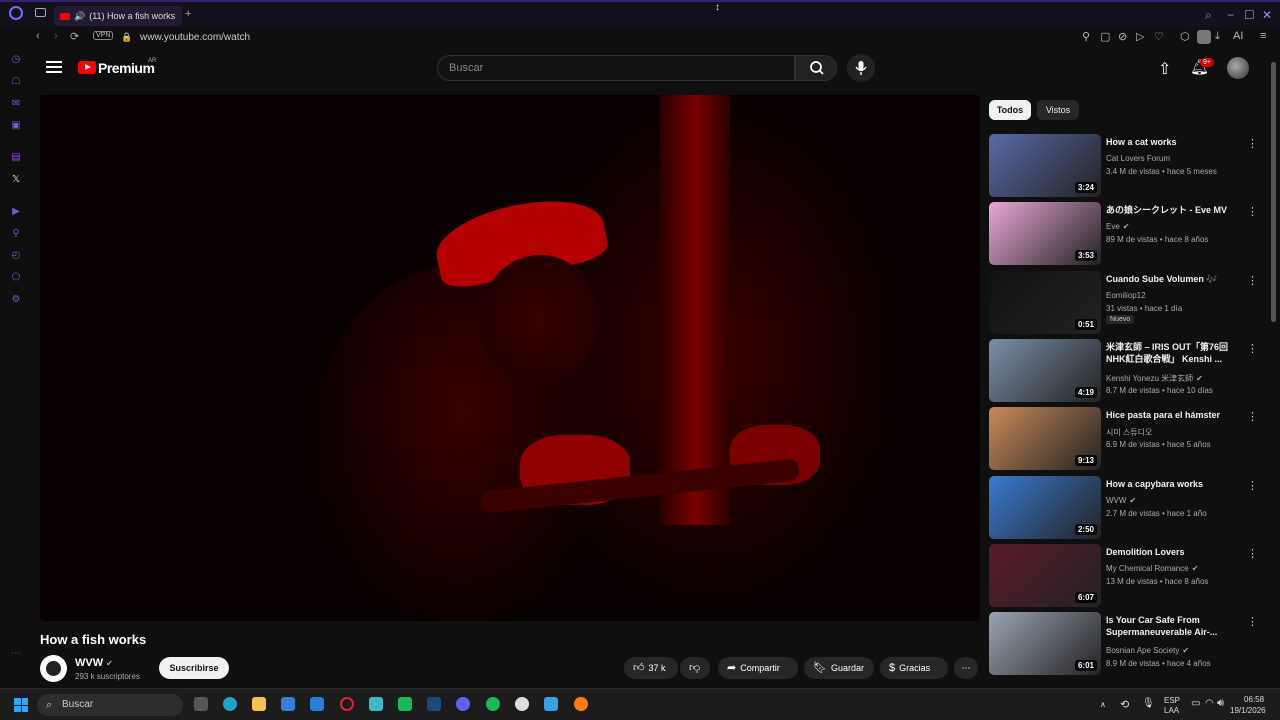  What do you see at coordinates (16, 278) in the screenshot?
I see `sidebar-feed-icon: ⬠` at bounding box center [16, 278].